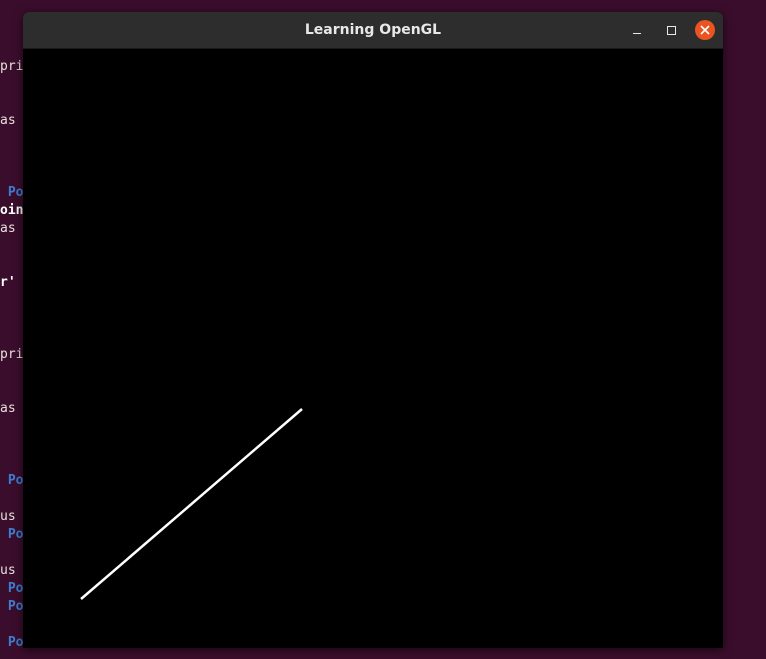 This screenshot has height=659, width=766. I want to click on close-button, so click(705, 30).